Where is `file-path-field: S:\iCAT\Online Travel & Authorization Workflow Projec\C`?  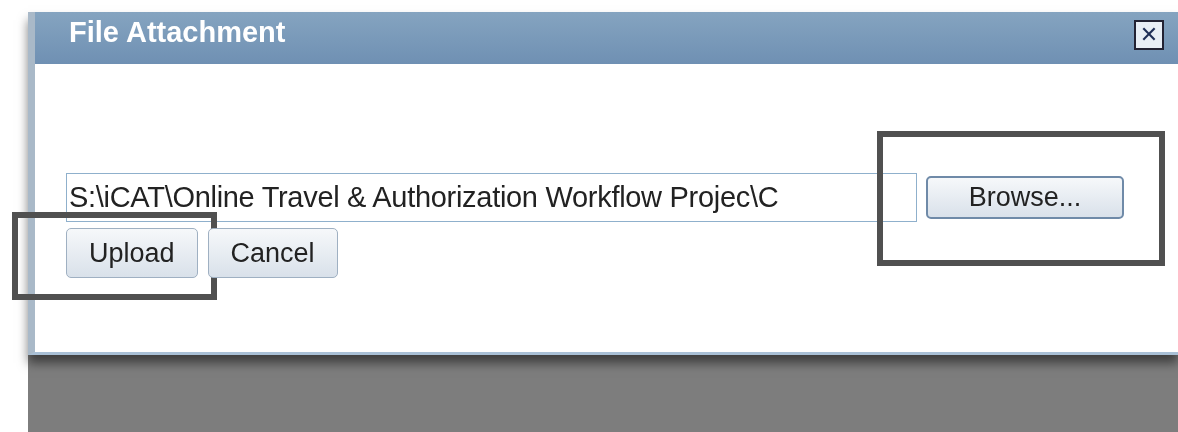
file-path-field: S:\iCAT\Online Travel & Authorization Workflow Projec\C is located at coordinates (491, 197).